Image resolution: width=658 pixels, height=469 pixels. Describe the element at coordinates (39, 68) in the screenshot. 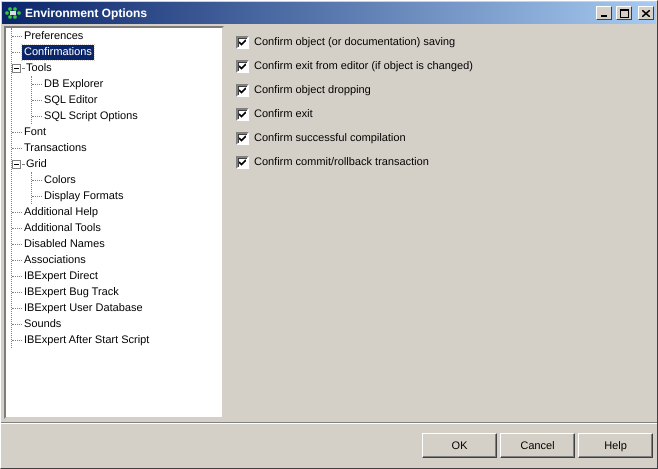

I see `tree-item: Tools` at that location.